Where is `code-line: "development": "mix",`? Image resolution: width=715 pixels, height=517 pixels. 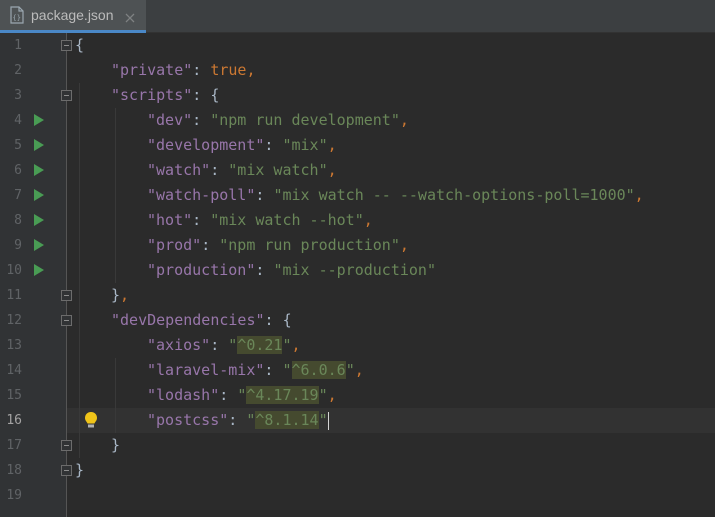
code-line: "development": "mix", is located at coordinates (242, 145).